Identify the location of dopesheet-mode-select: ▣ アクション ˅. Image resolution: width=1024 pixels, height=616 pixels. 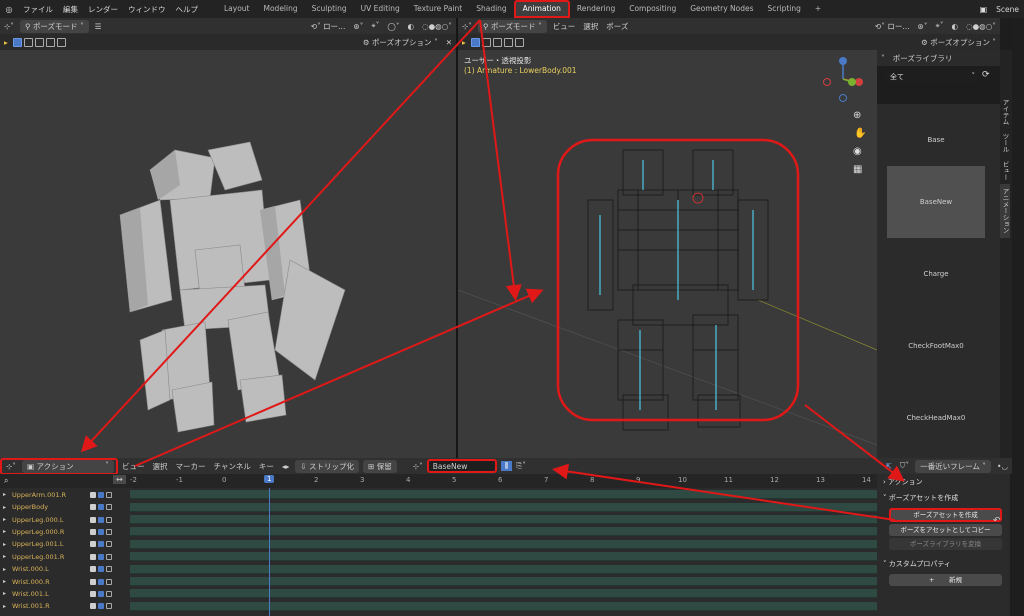
(68, 466).